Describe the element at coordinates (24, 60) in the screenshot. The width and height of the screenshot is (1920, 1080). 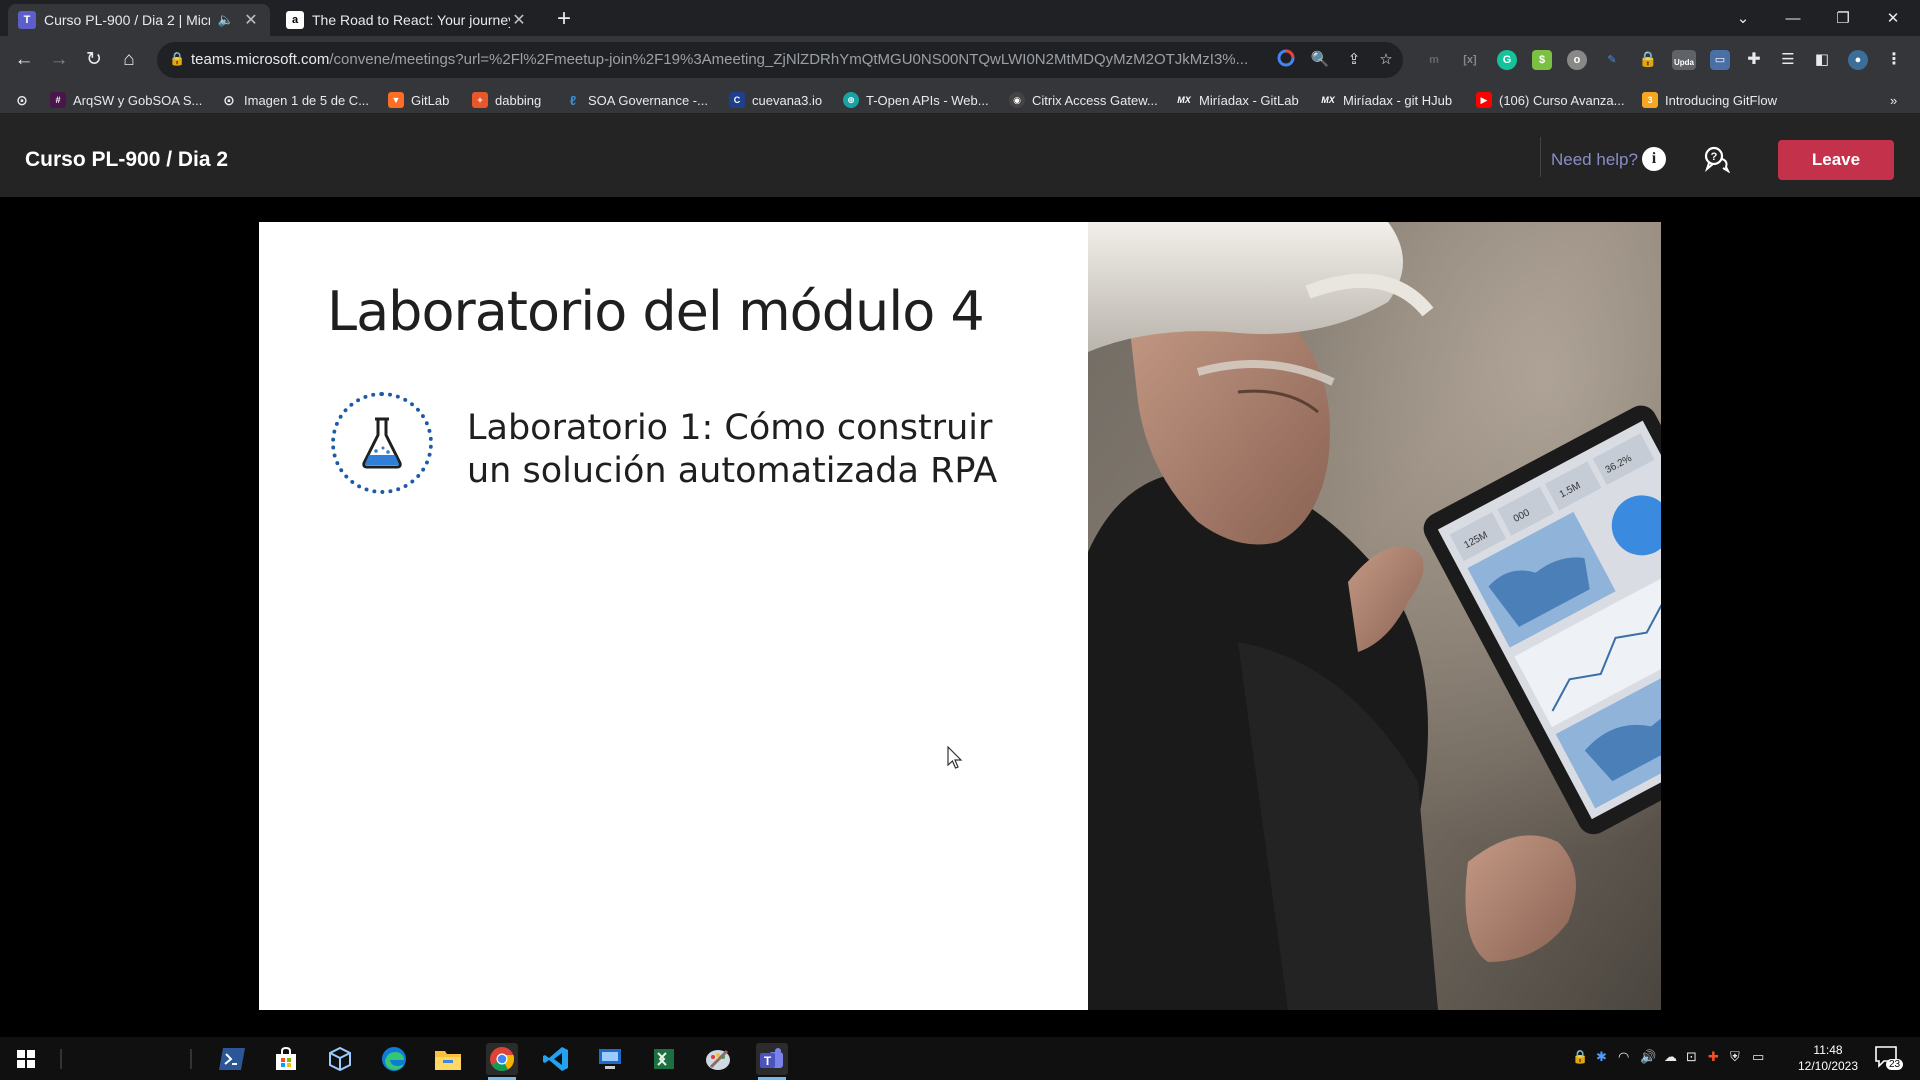
I see `back-arrow-icon: ←` at that location.